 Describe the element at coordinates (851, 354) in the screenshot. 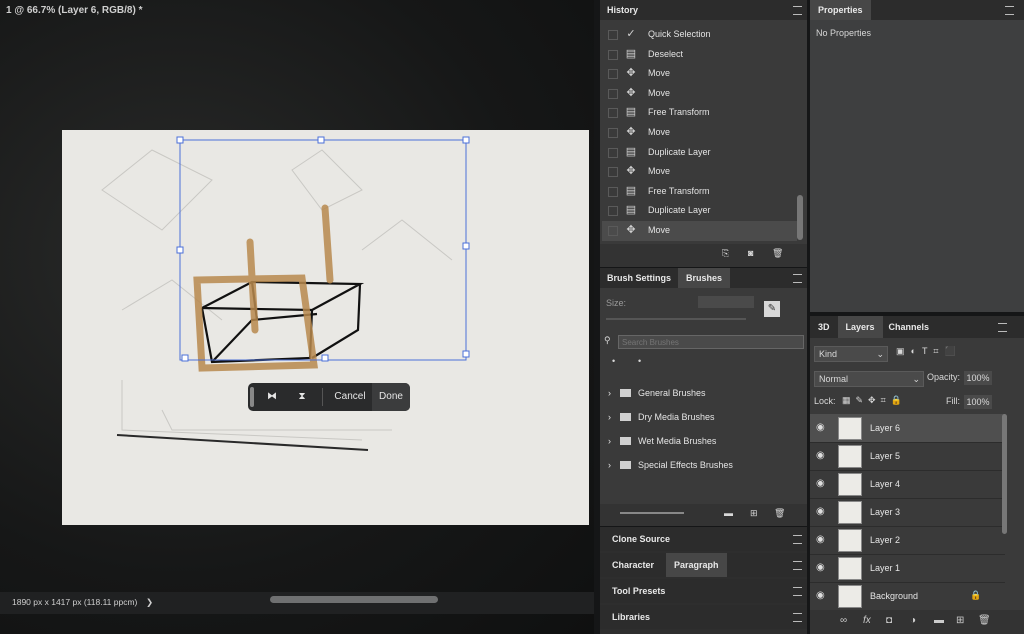

I see `filter-kind-select: Kind ⌄` at that location.